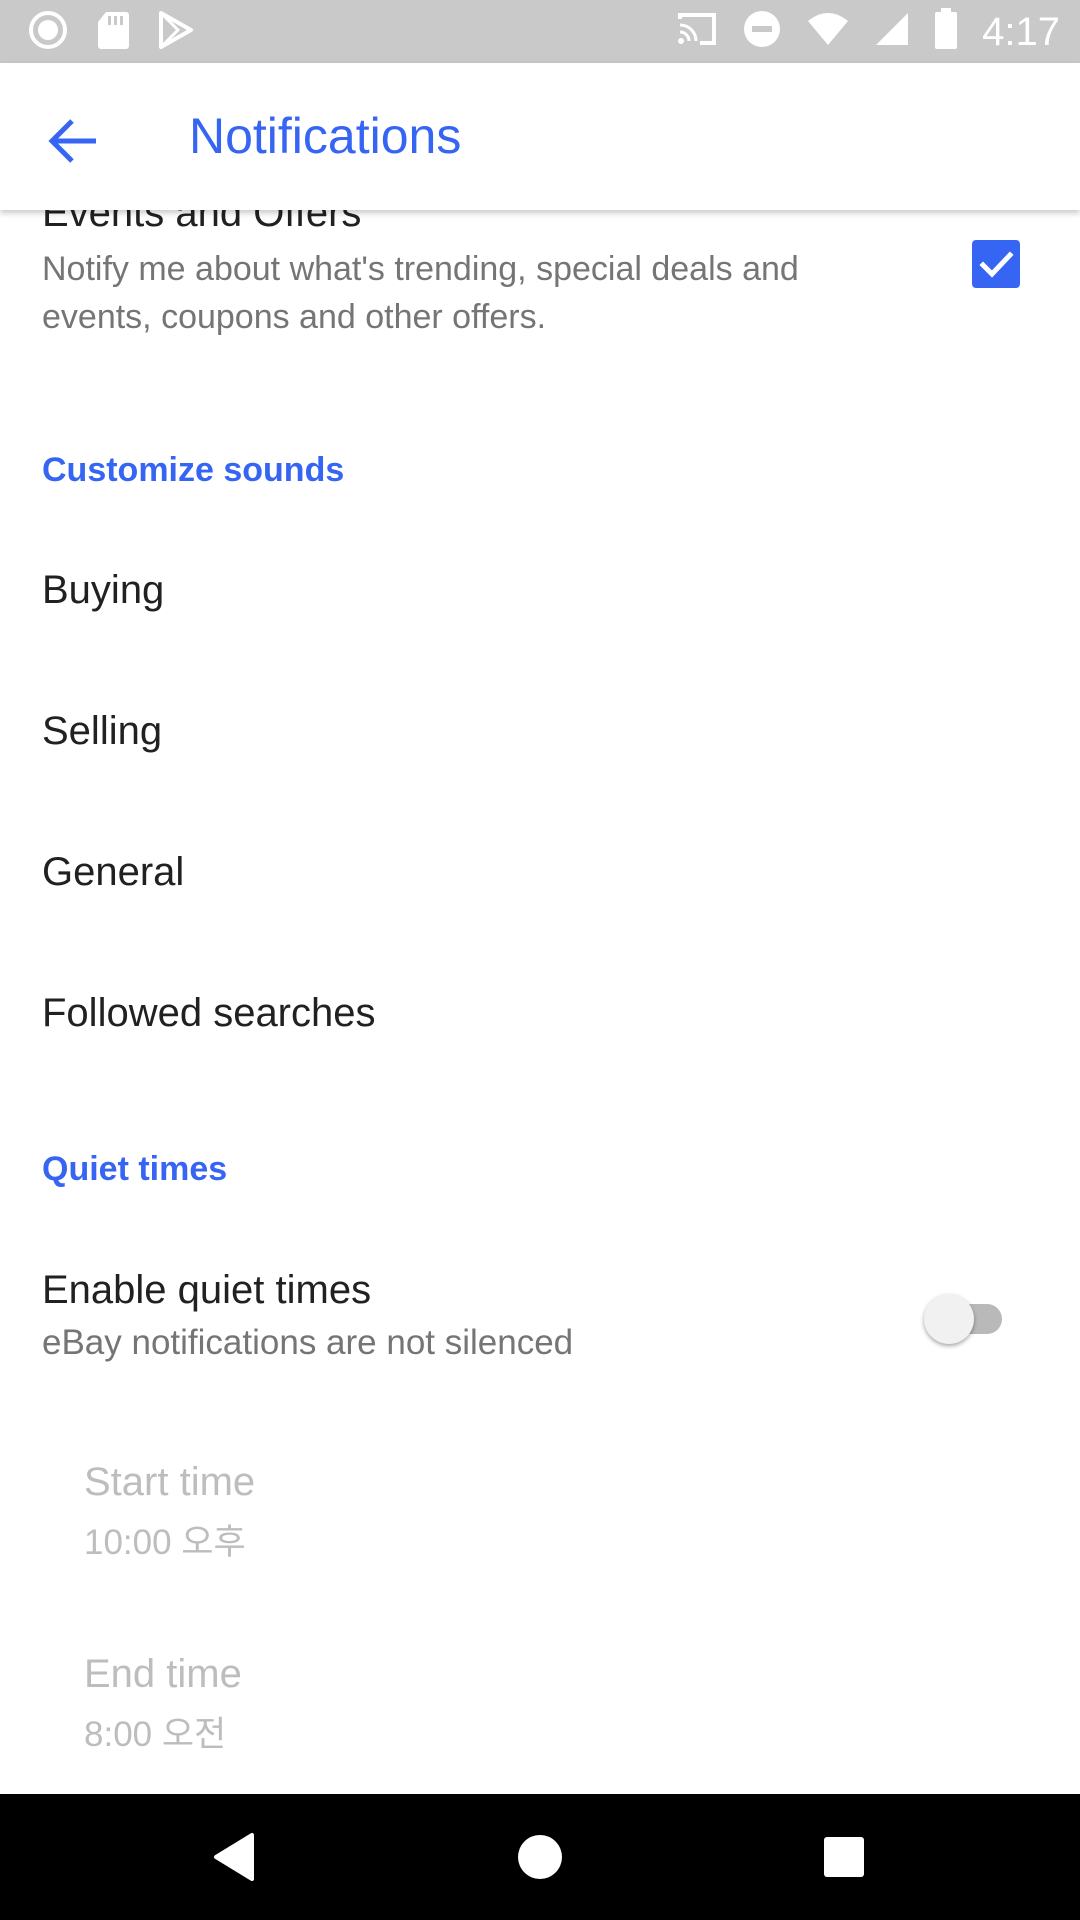 This screenshot has width=1080, height=1920. I want to click on end-time-value: 8:00 오전, so click(155, 1734).